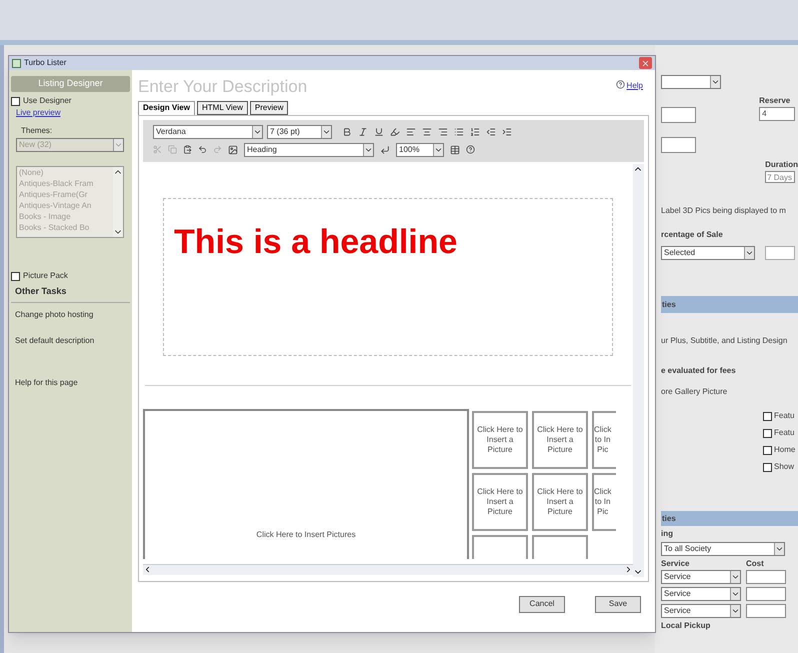 This screenshot has width=798, height=653. Describe the element at coordinates (316, 241) in the screenshot. I see `headline-text: This is a headline` at that location.